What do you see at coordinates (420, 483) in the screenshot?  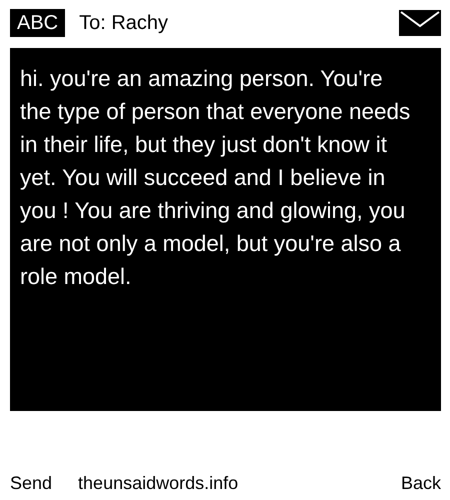 I see `back-button: Back` at bounding box center [420, 483].